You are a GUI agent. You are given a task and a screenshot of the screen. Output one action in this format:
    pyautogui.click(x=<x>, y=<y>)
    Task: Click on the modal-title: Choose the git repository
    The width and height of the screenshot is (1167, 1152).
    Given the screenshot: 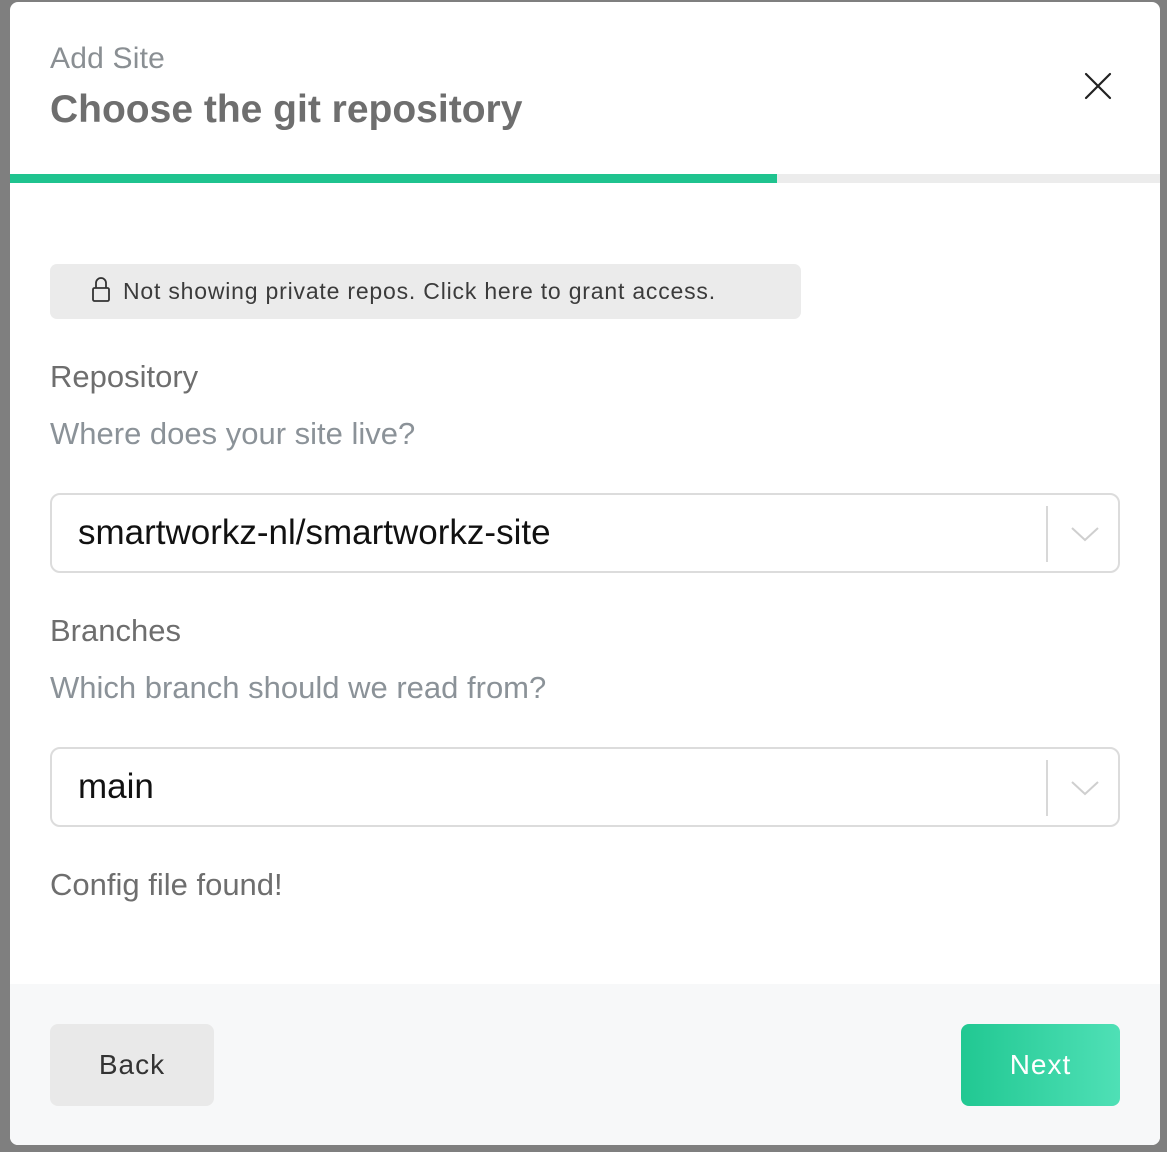 What is the action you would take?
    pyautogui.click(x=286, y=109)
    